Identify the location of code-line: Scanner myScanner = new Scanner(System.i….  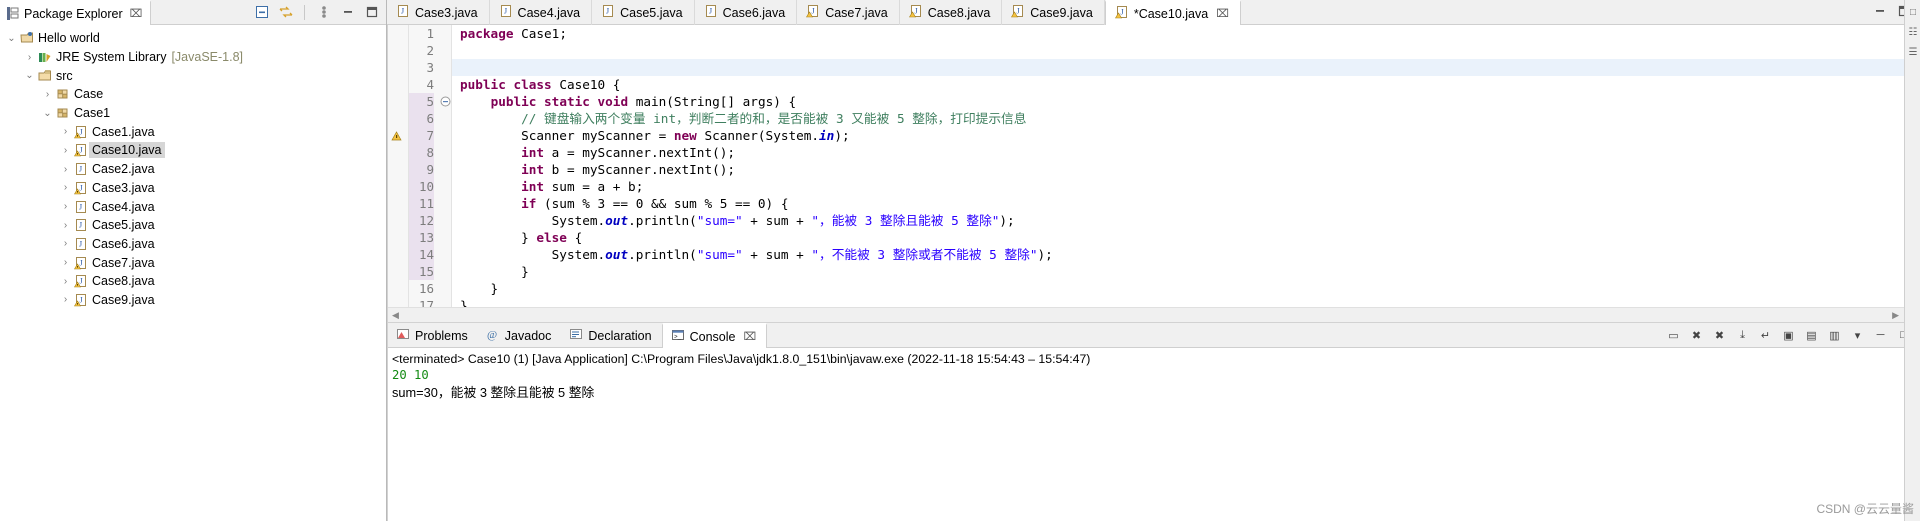
(1185, 135).